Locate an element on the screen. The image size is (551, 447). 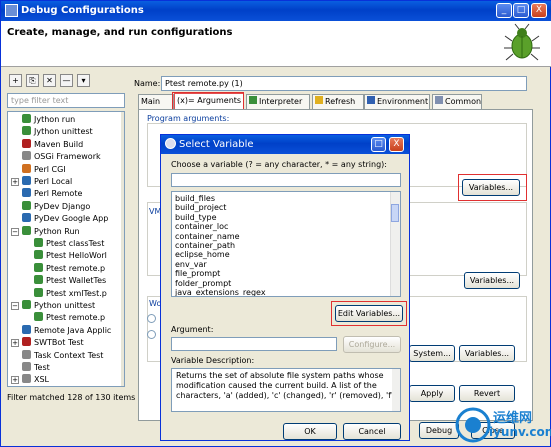
tree-item: Task Context Test is located at coordinates (63, 355).